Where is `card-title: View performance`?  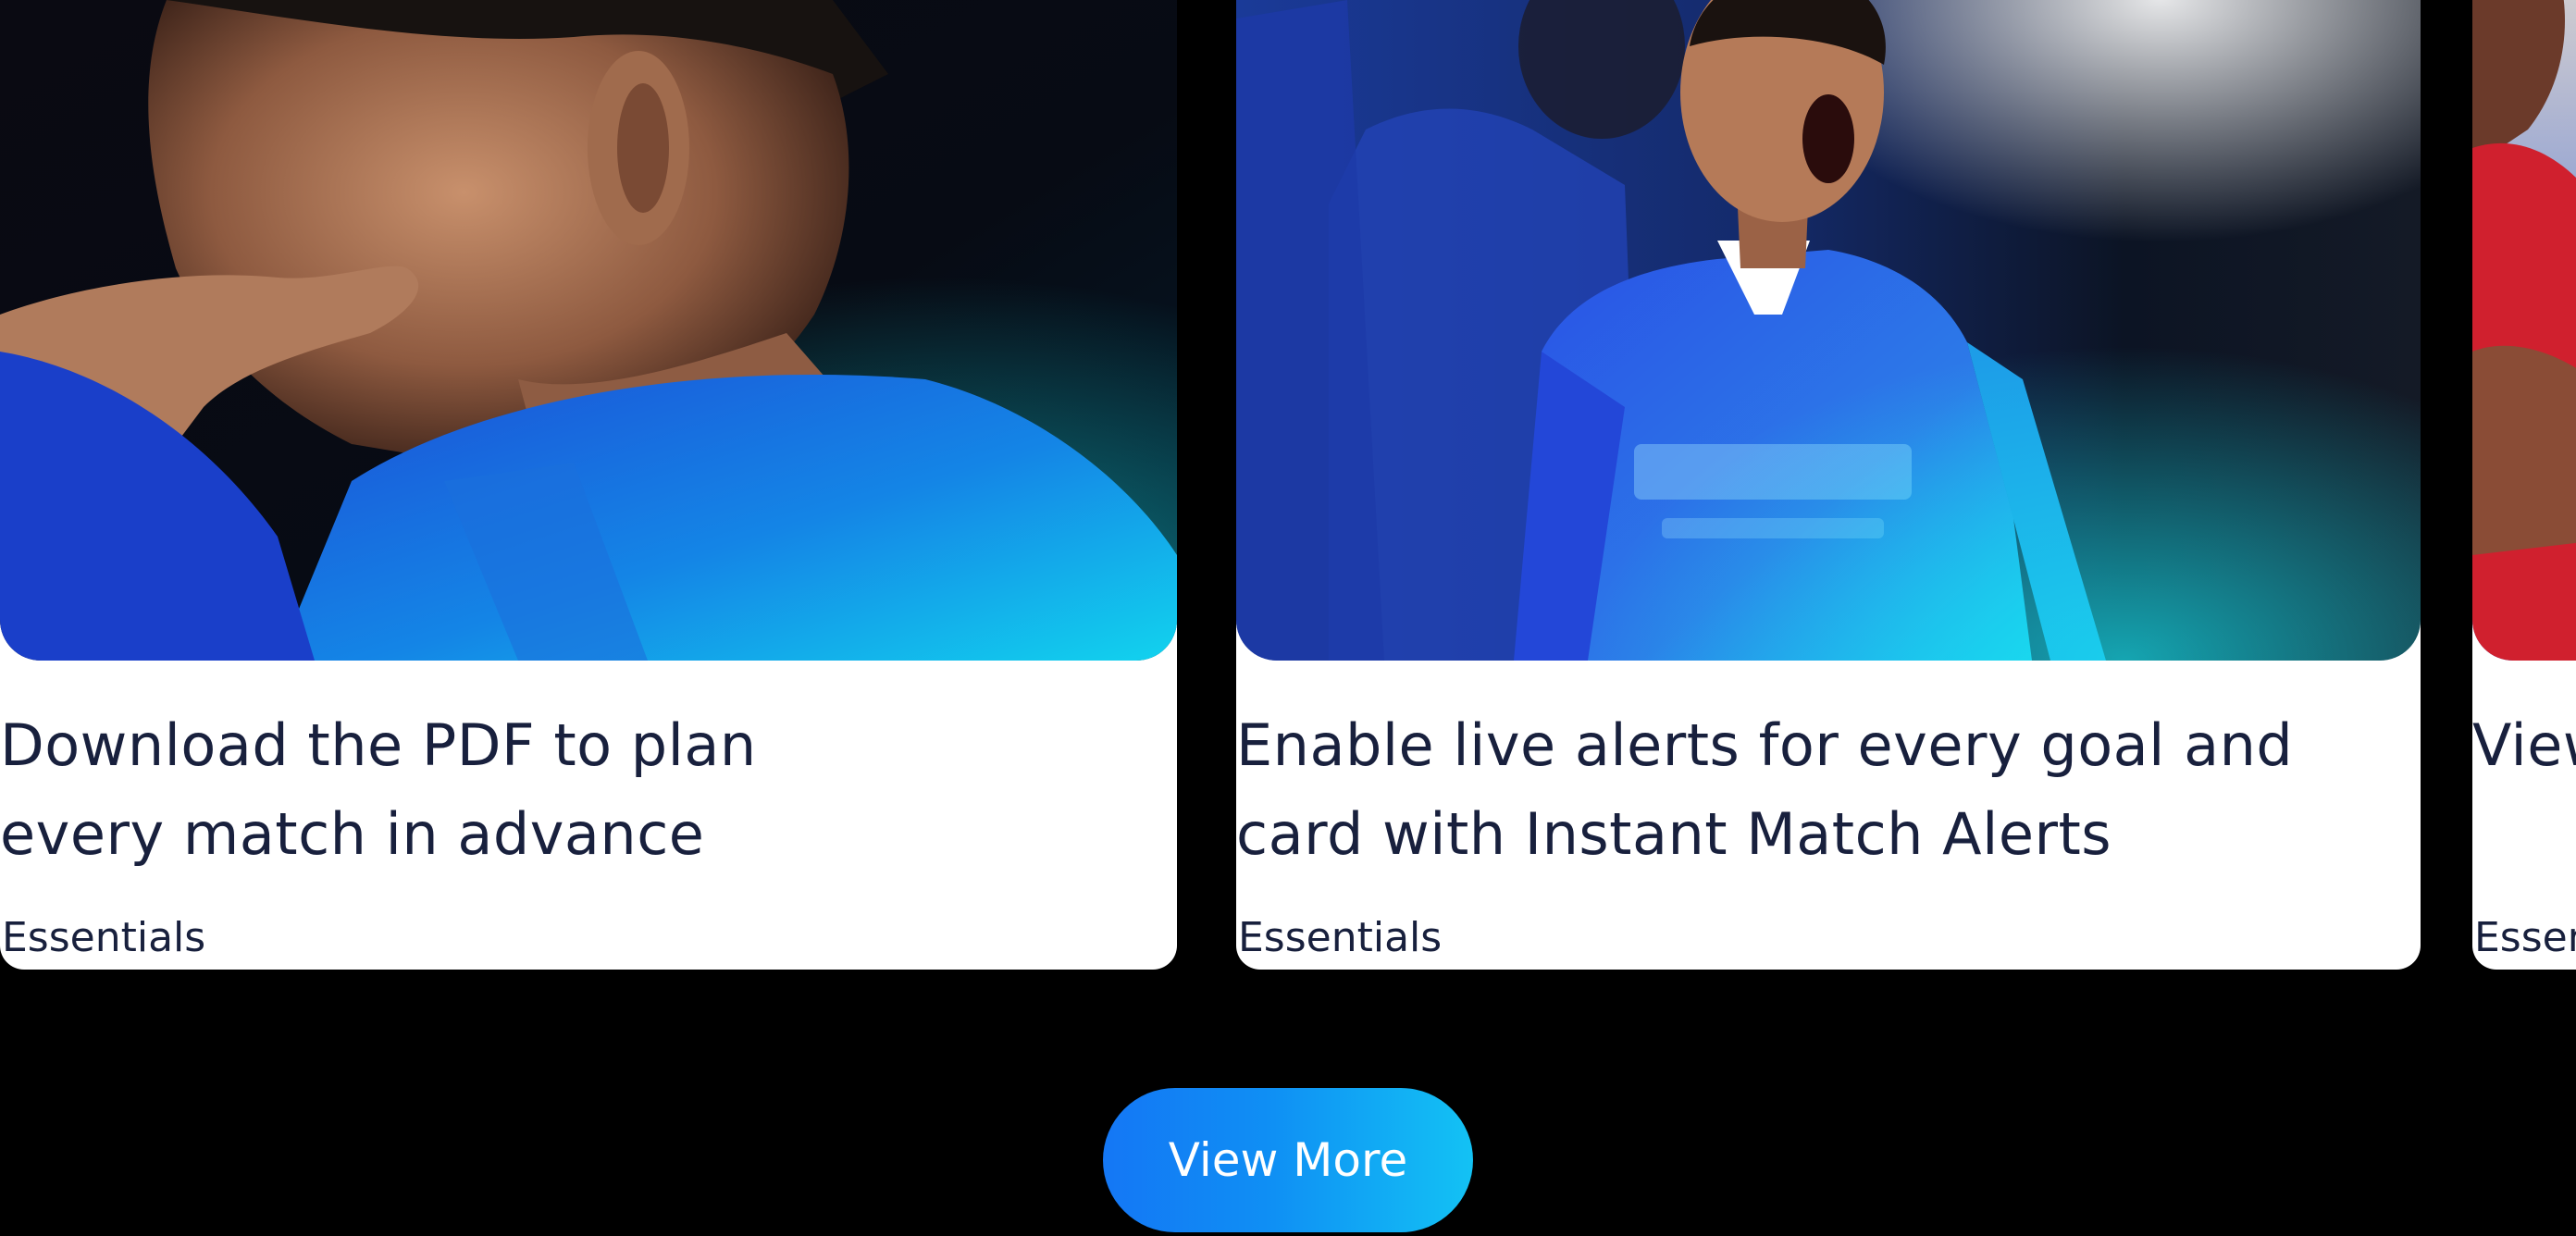 card-title: View performance is located at coordinates (2524, 746).